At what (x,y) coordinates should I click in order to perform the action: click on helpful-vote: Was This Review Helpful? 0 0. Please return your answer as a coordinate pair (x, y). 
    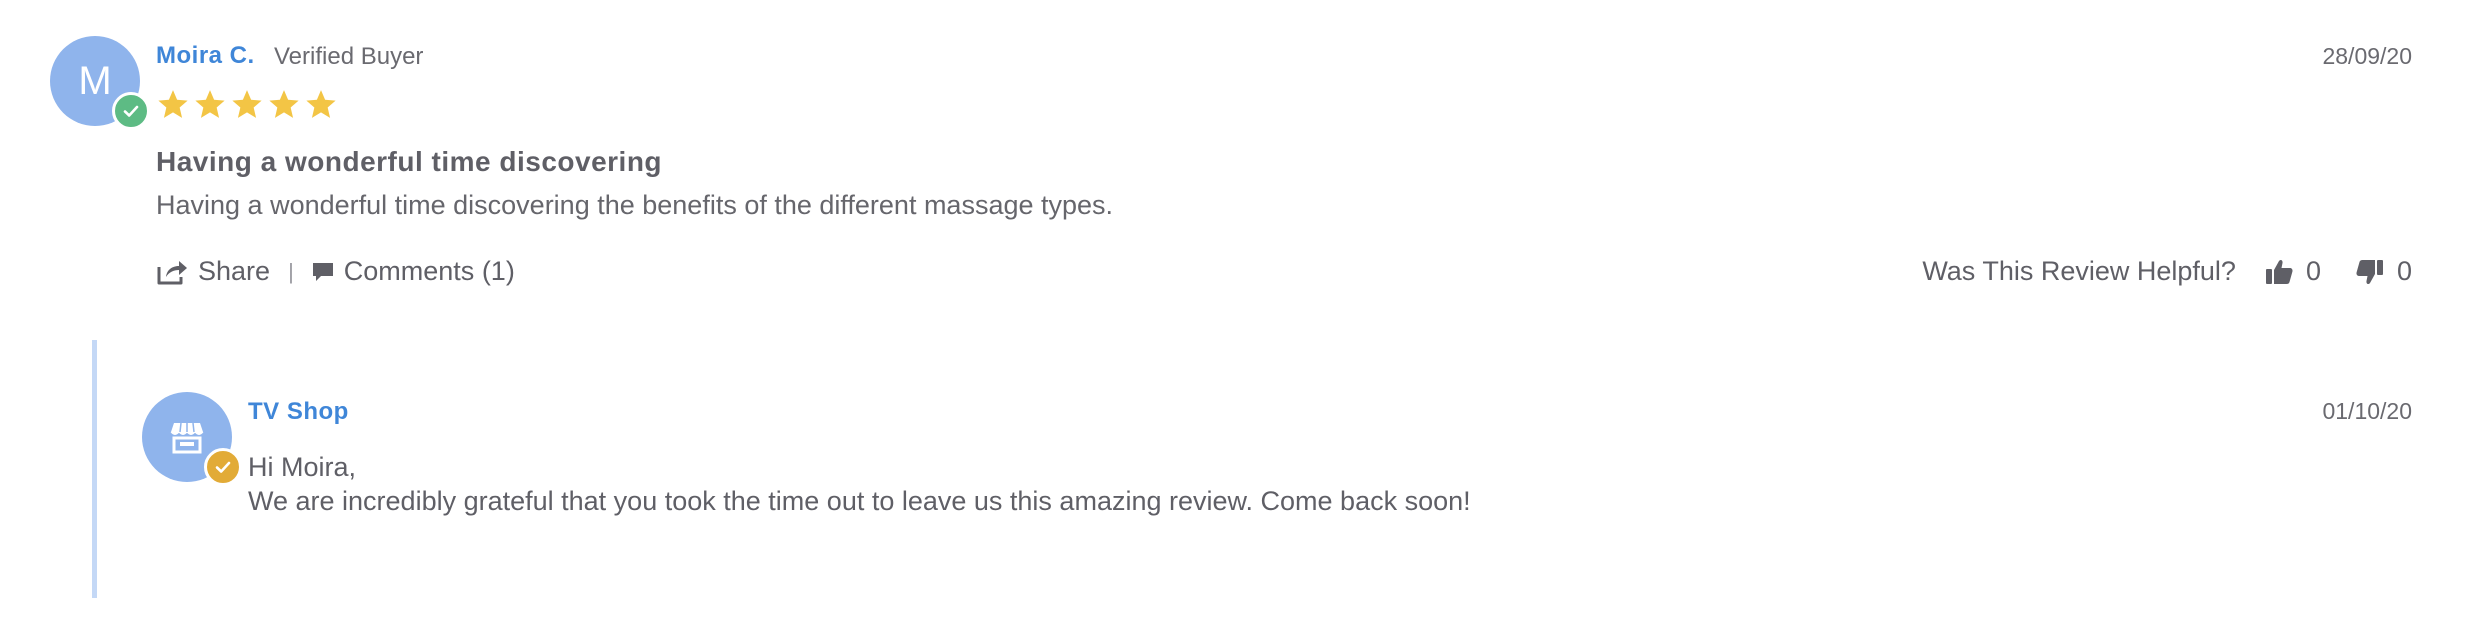
    Looking at the image, I should click on (2167, 271).